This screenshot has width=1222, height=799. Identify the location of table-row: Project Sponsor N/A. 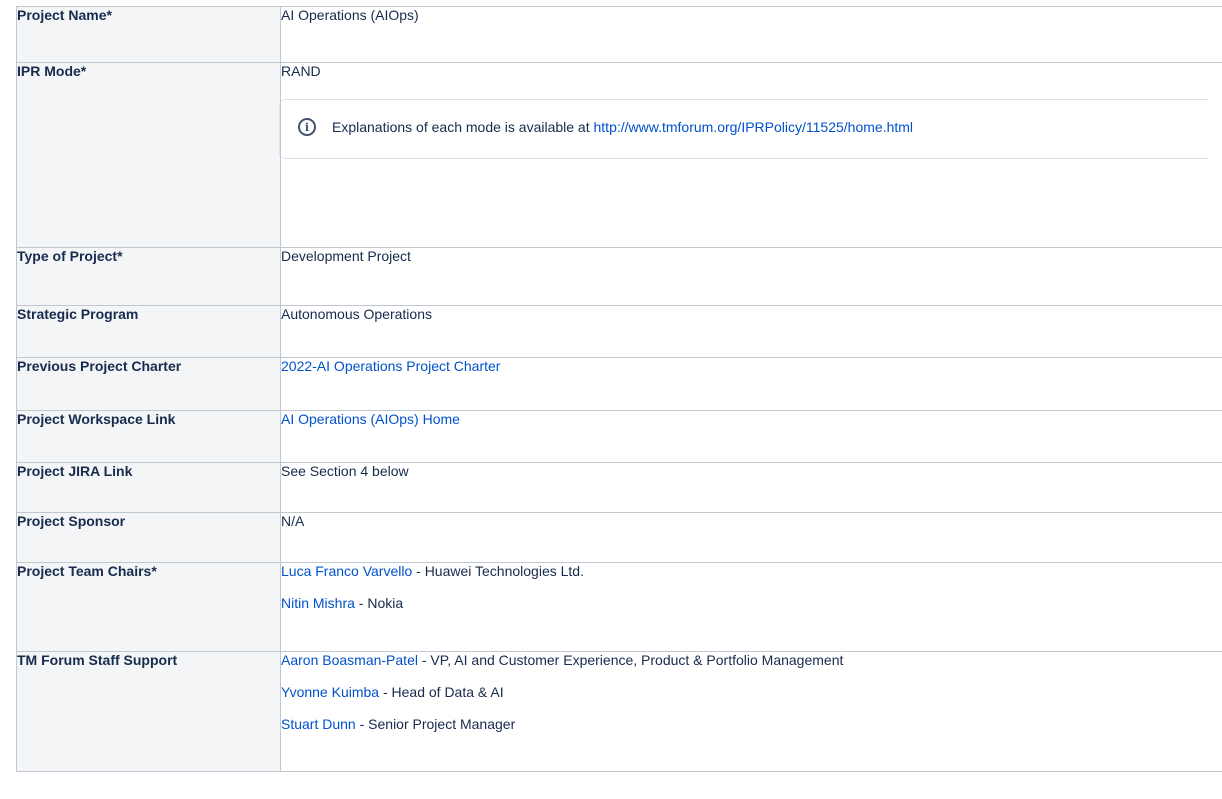
(619, 537).